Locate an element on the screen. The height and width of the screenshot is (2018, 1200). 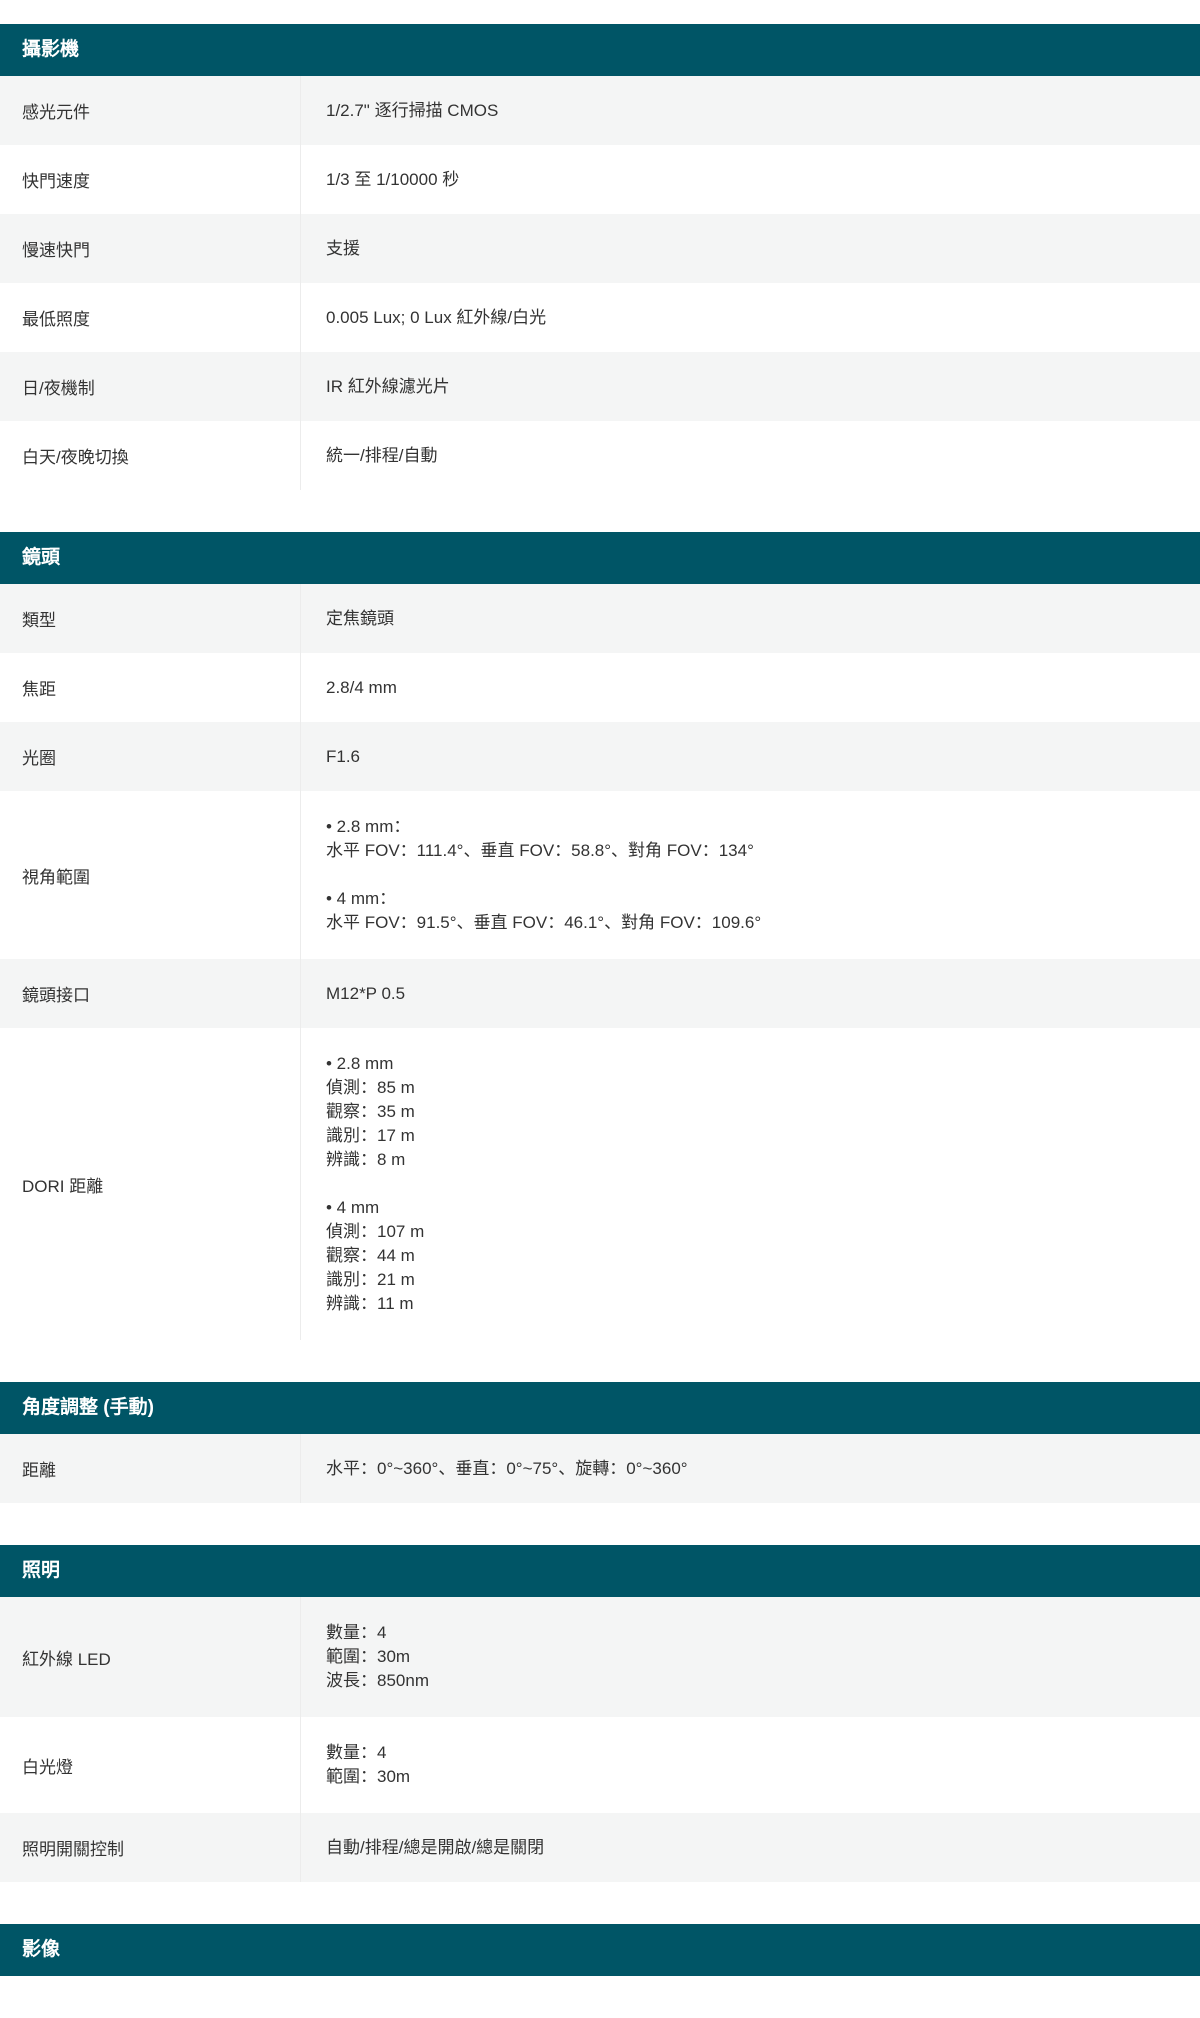
spec-value: IR 紅外線濾光片 is located at coordinates (750, 386).